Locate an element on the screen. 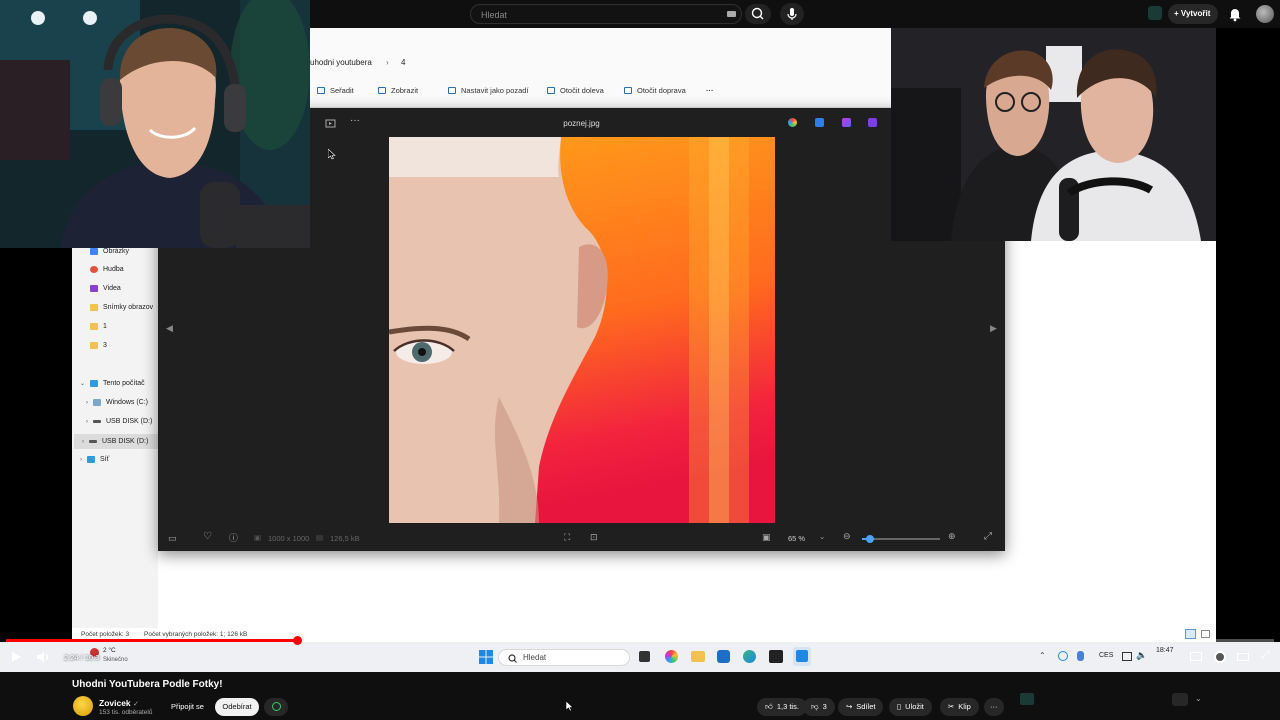 Image resolution: width=1280 pixels, height=720 pixels. favorite-heart-icon: ♡ is located at coordinates (207, 536).